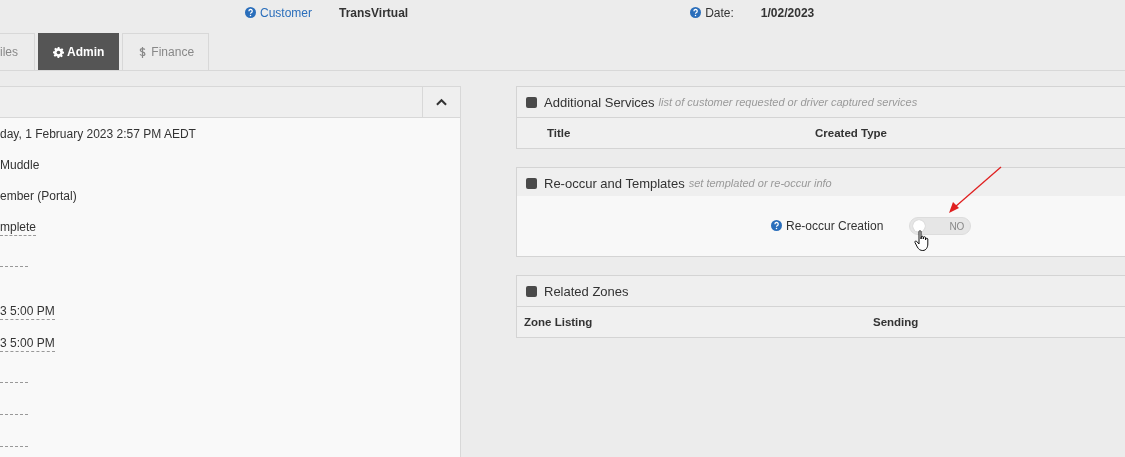 This screenshot has height=457, width=1125. Describe the element at coordinates (374, 12) in the screenshot. I see `customer-value: TransVirtual` at that location.